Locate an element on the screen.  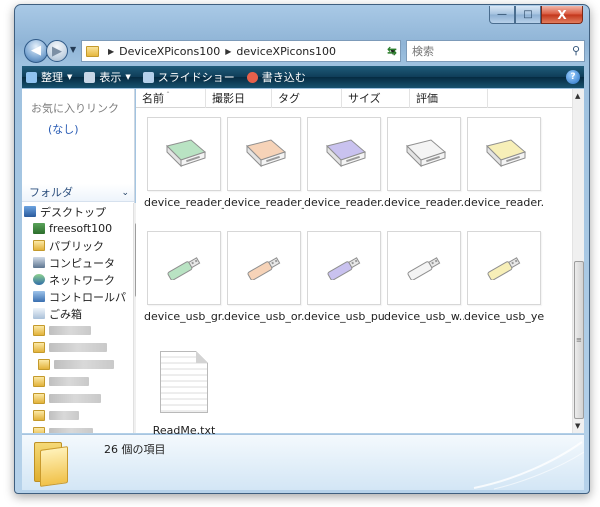
column-date-taken: 撮影日 is located at coordinates (239, 98).